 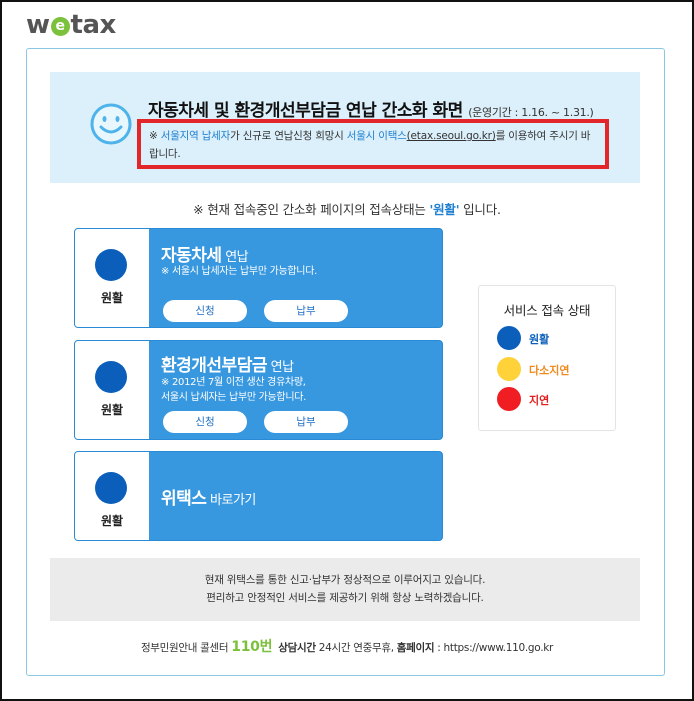 What do you see at coordinates (547, 358) in the screenshot?
I see `service-status-legend: 서비스 접속 상태 원활 다소지연 지연` at bounding box center [547, 358].